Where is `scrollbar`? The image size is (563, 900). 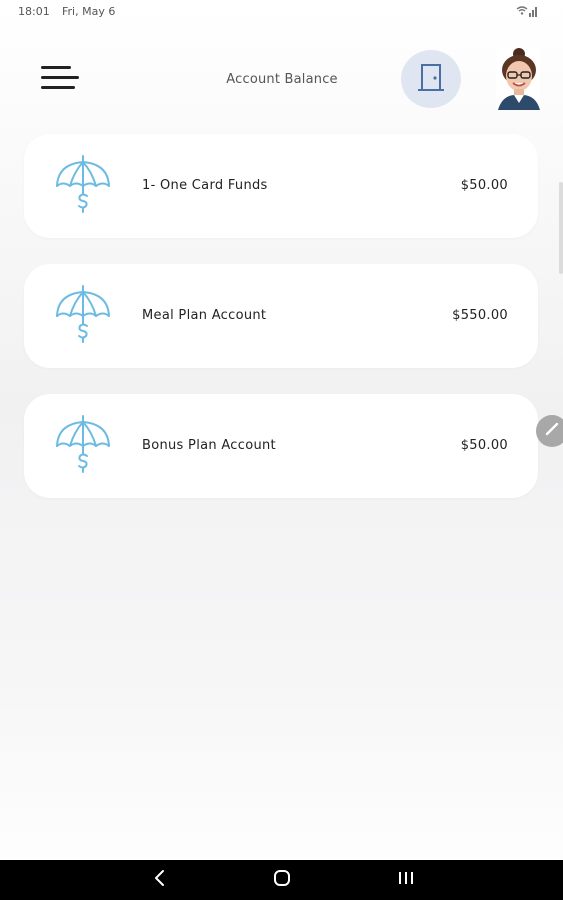
scrollbar is located at coordinates (561, 228).